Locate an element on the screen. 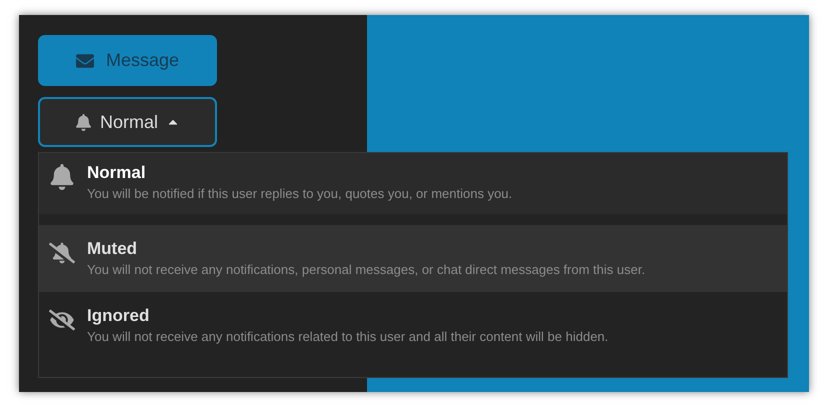  menu-item-description: You will be notified if this user replies to you, quotes you, or mentions you. is located at coordinates (299, 194).